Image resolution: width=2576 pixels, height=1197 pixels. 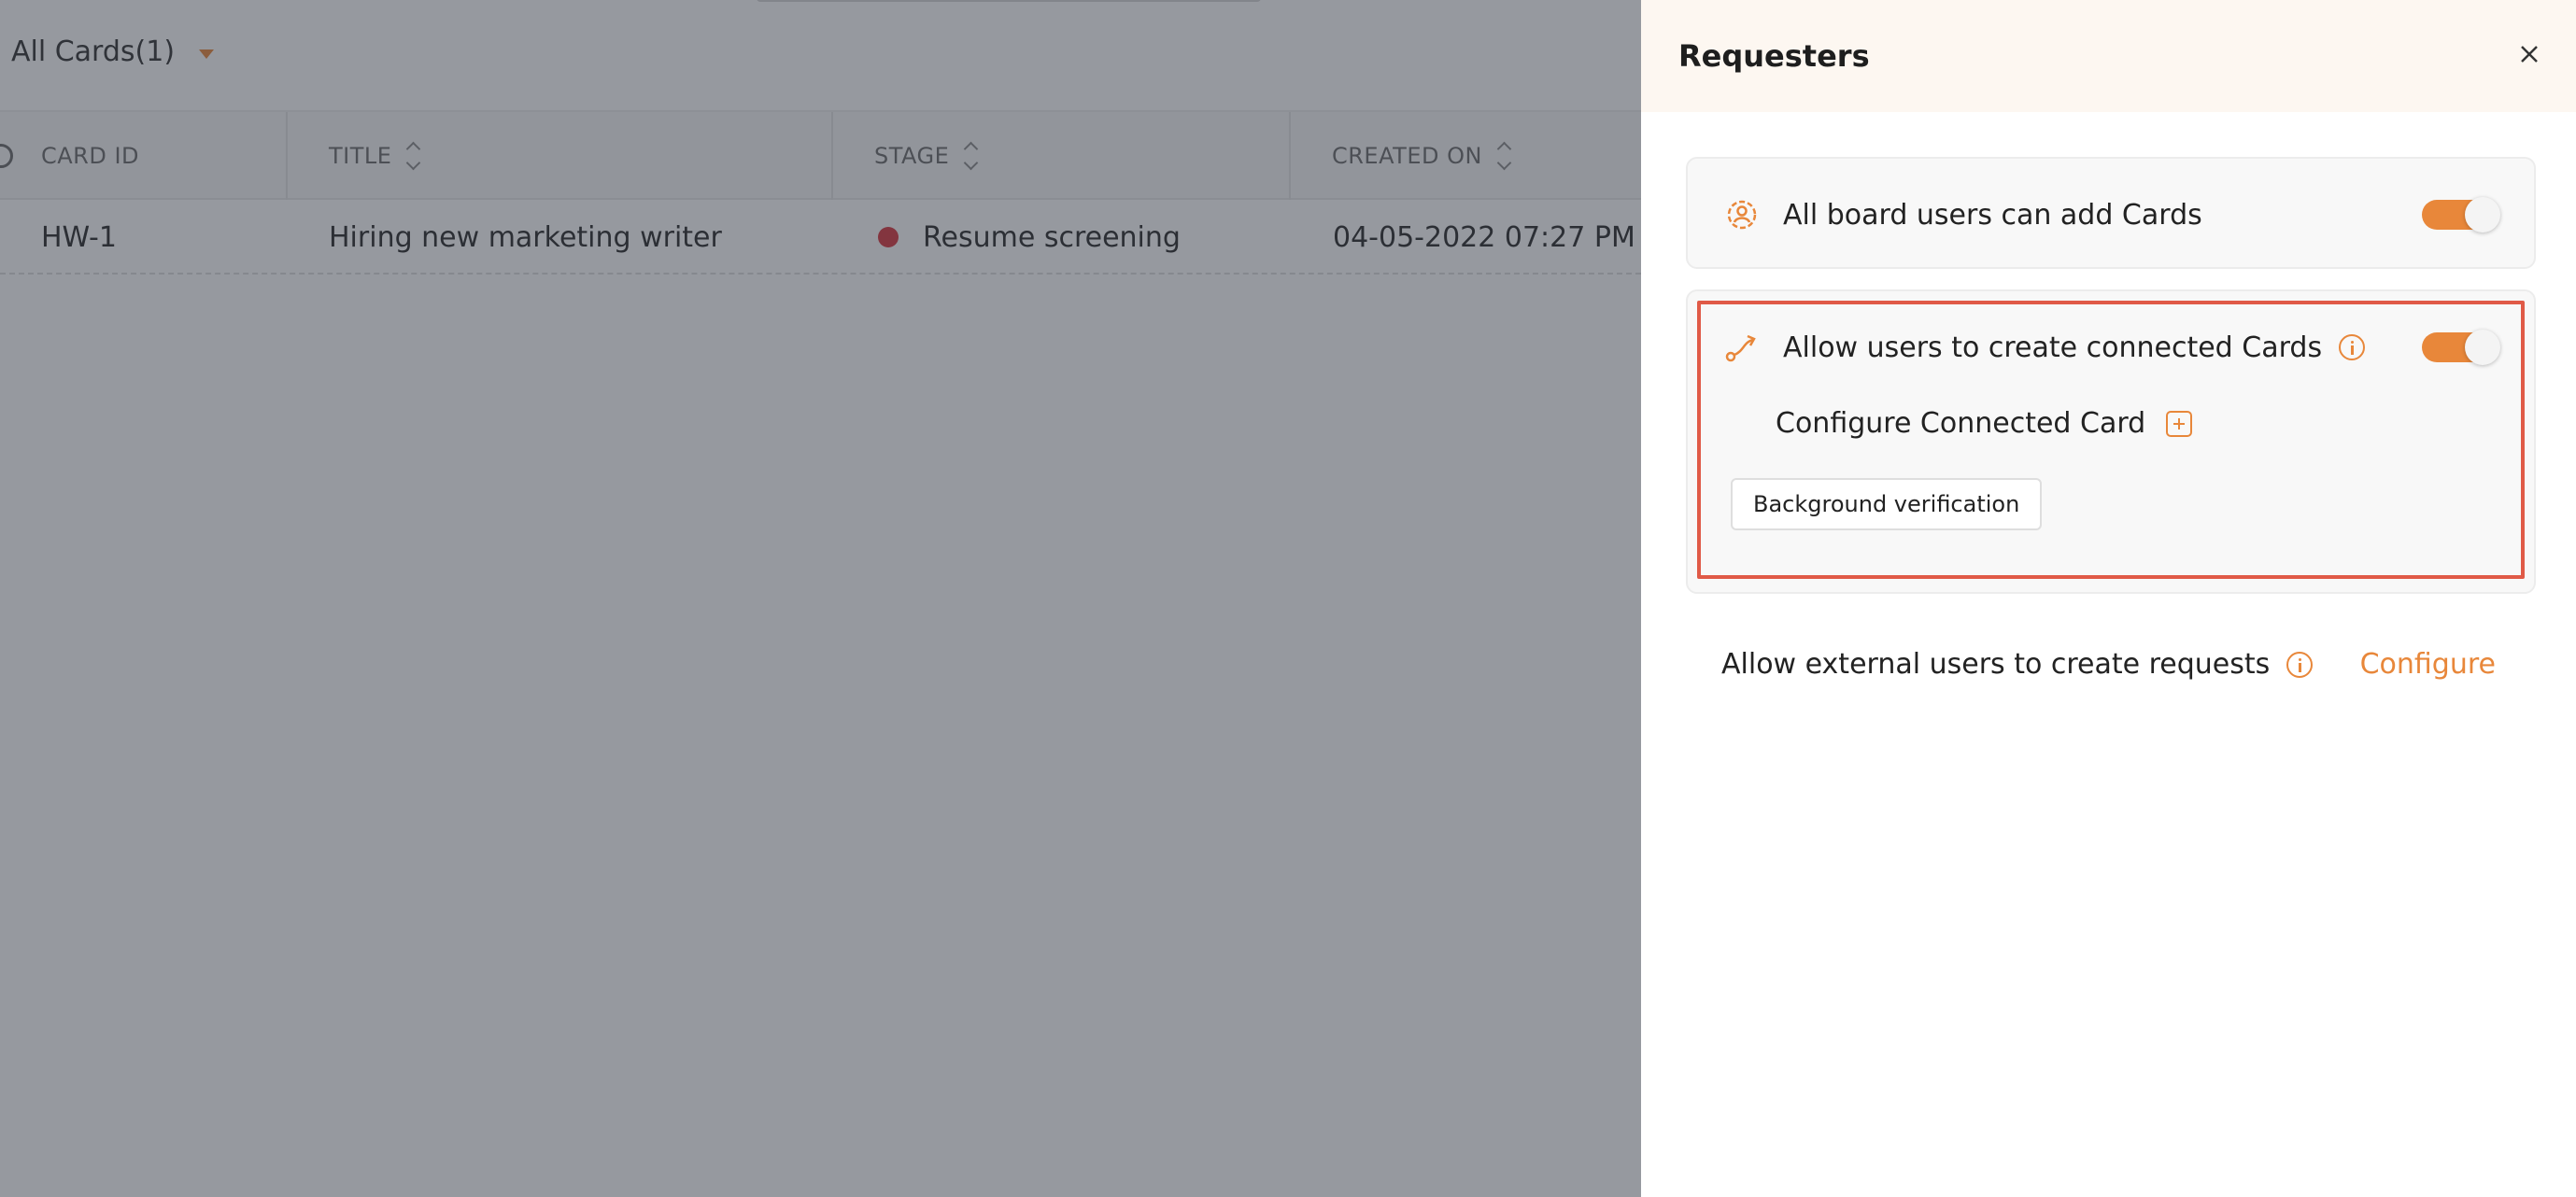 I want to click on connected-cards-toggle, so click(x=2461, y=347).